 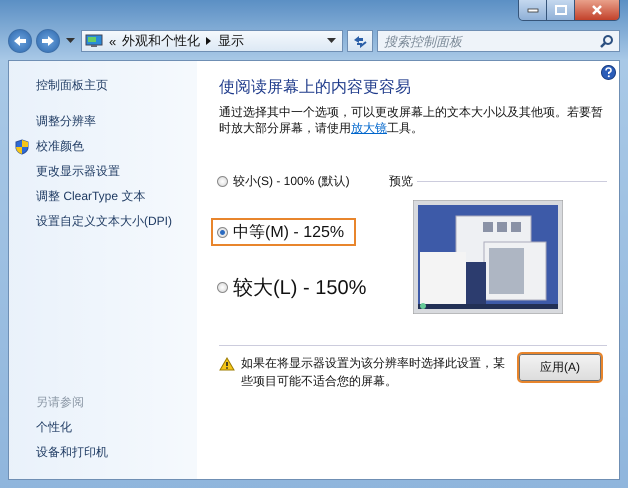 What do you see at coordinates (94, 41) in the screenshot?
I see `monitor-icon` at bounding box center [94, 41].